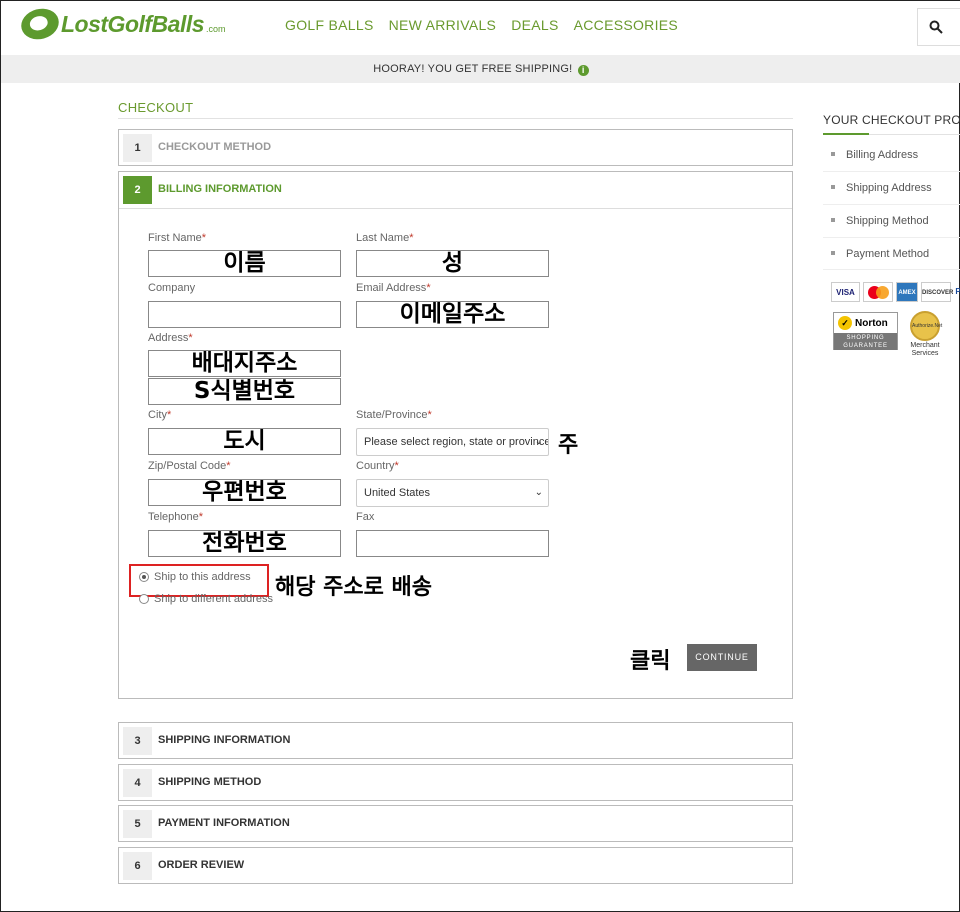 The image size is (960, 912). I want to click on email-label: Email Address*, so click(393, 288).